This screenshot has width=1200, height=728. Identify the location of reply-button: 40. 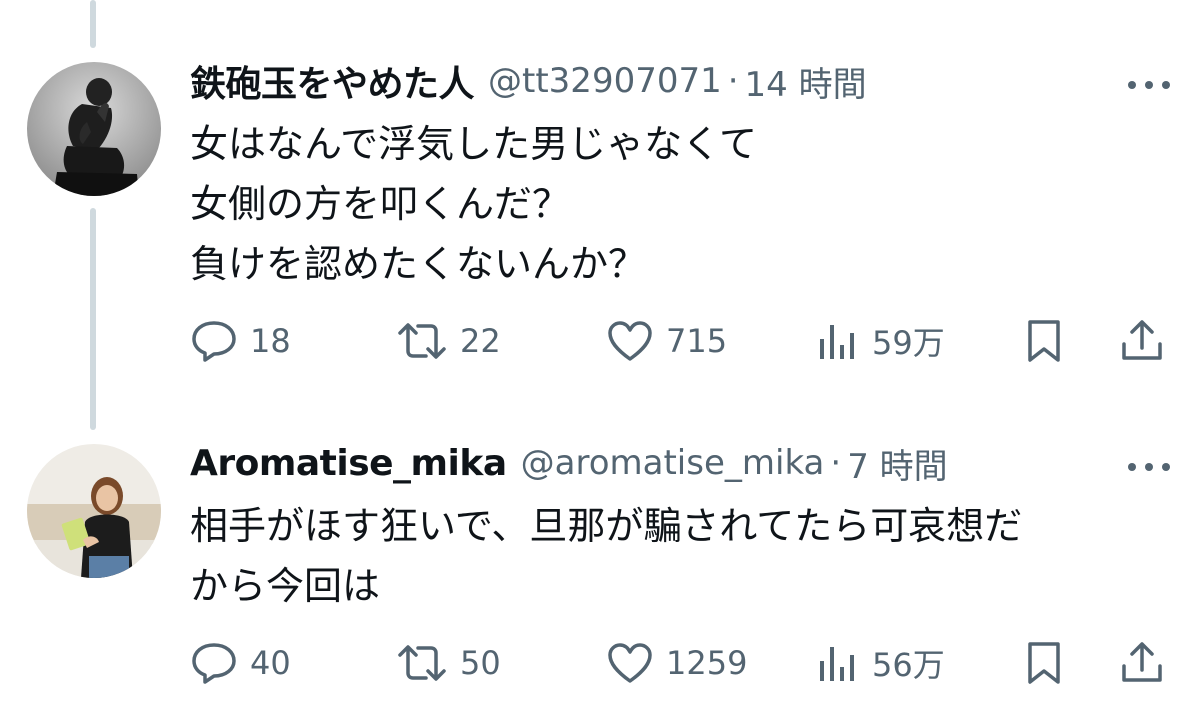
(240, 663).